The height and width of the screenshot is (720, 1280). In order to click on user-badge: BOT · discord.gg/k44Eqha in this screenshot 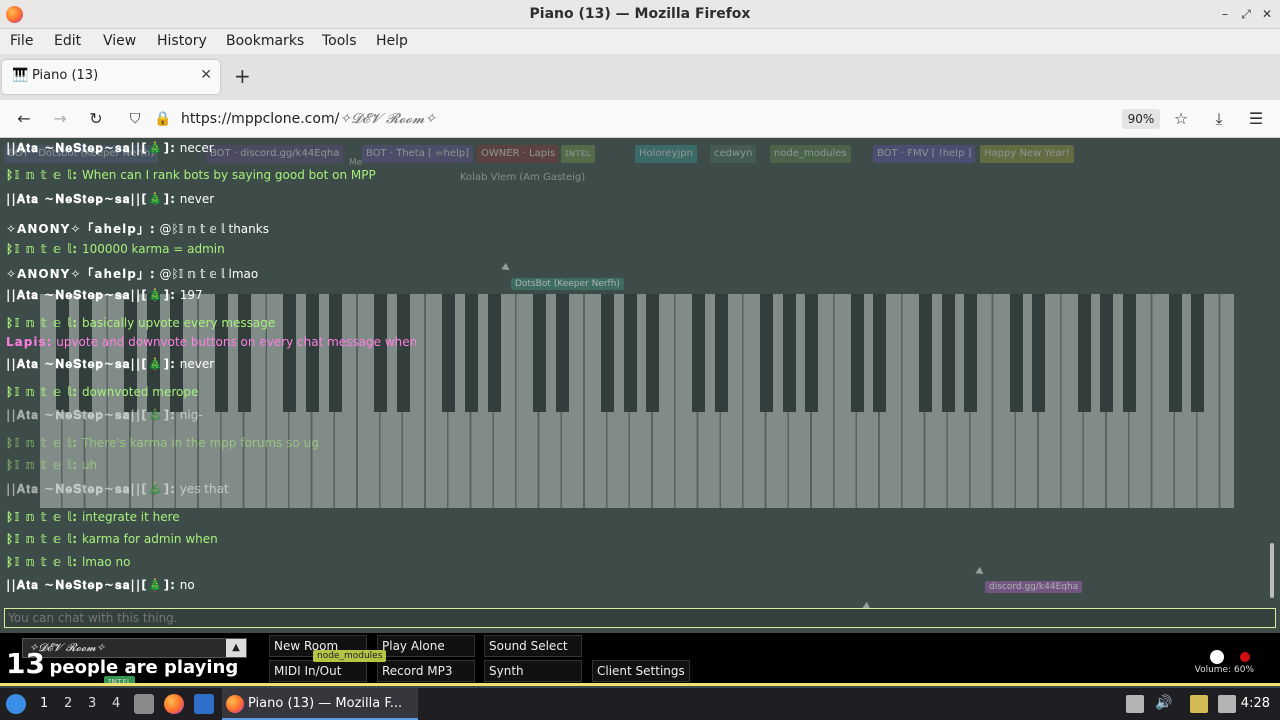, I will do `click(275, 154)`.